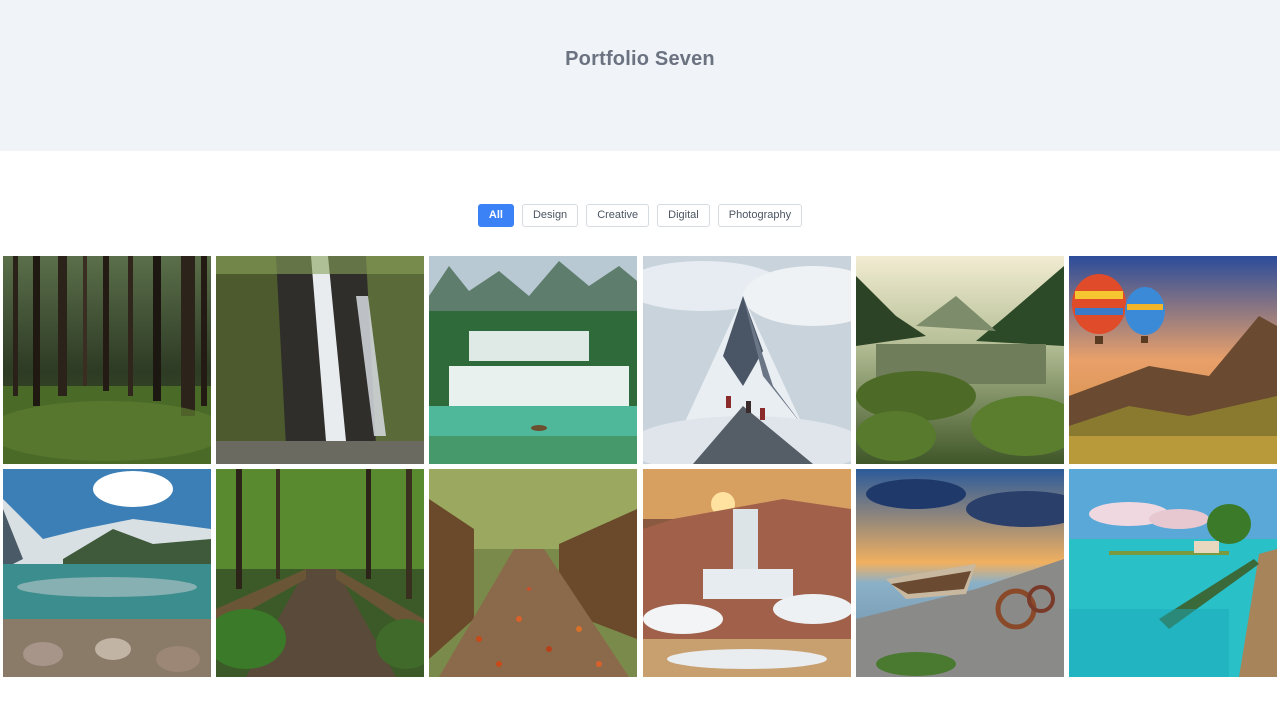  What do you see at coordinates (746, 360) in the screenshot?
I see `mountain-climbers-photo` at bounding box center [746, 360].